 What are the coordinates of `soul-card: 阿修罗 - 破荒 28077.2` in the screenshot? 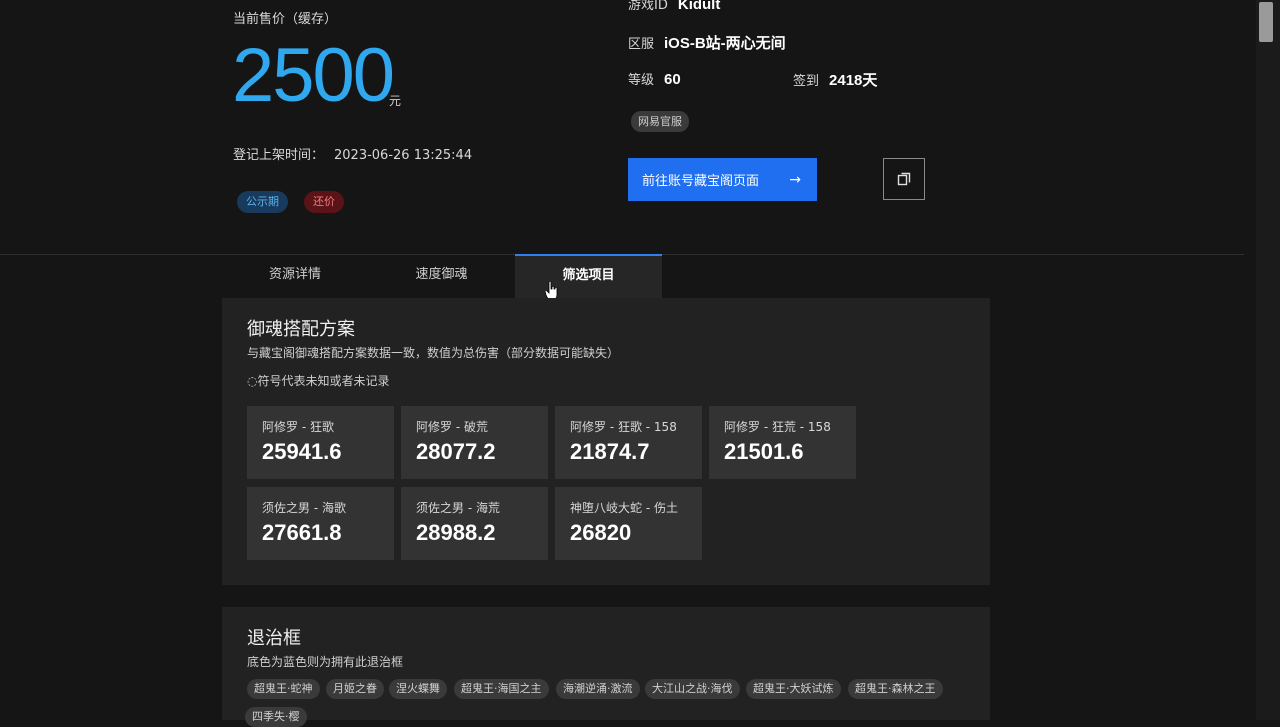 It's located at (474, 442).